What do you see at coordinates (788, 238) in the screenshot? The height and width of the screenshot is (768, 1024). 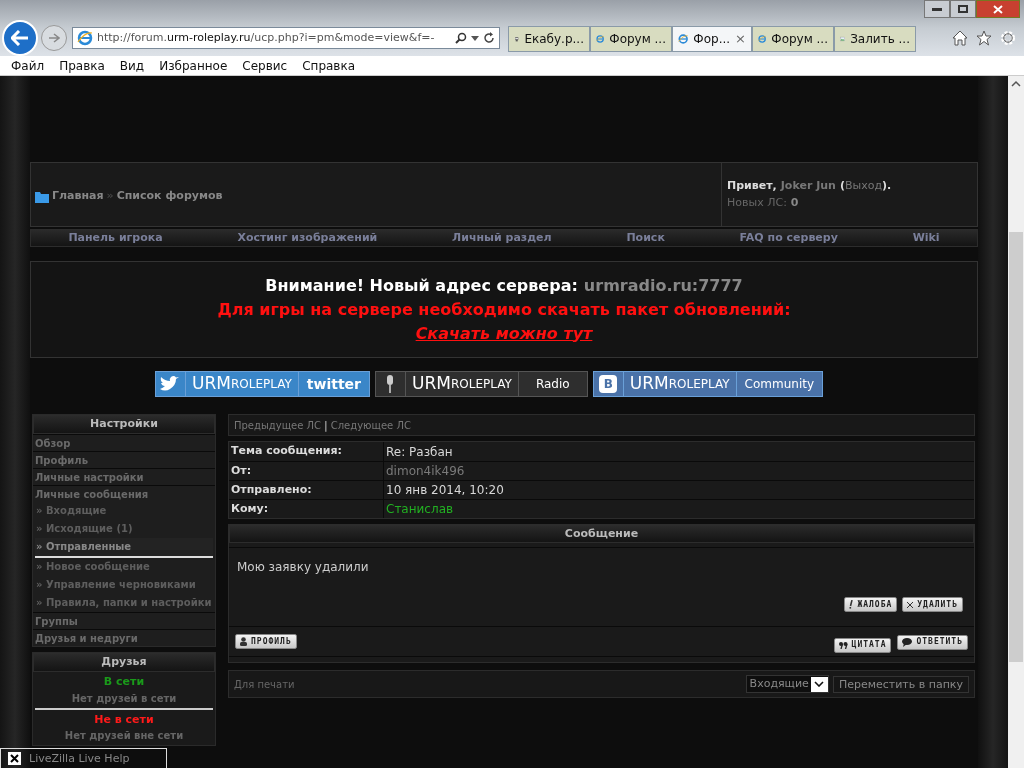 I see `nav-link: FAQ по серверу` at bounding box center [788, 238].